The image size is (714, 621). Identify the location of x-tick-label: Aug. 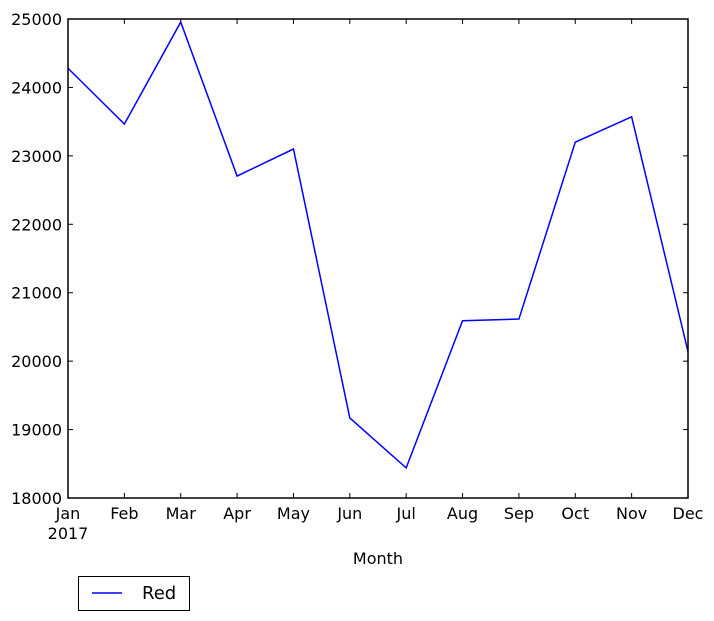
(462, 513).